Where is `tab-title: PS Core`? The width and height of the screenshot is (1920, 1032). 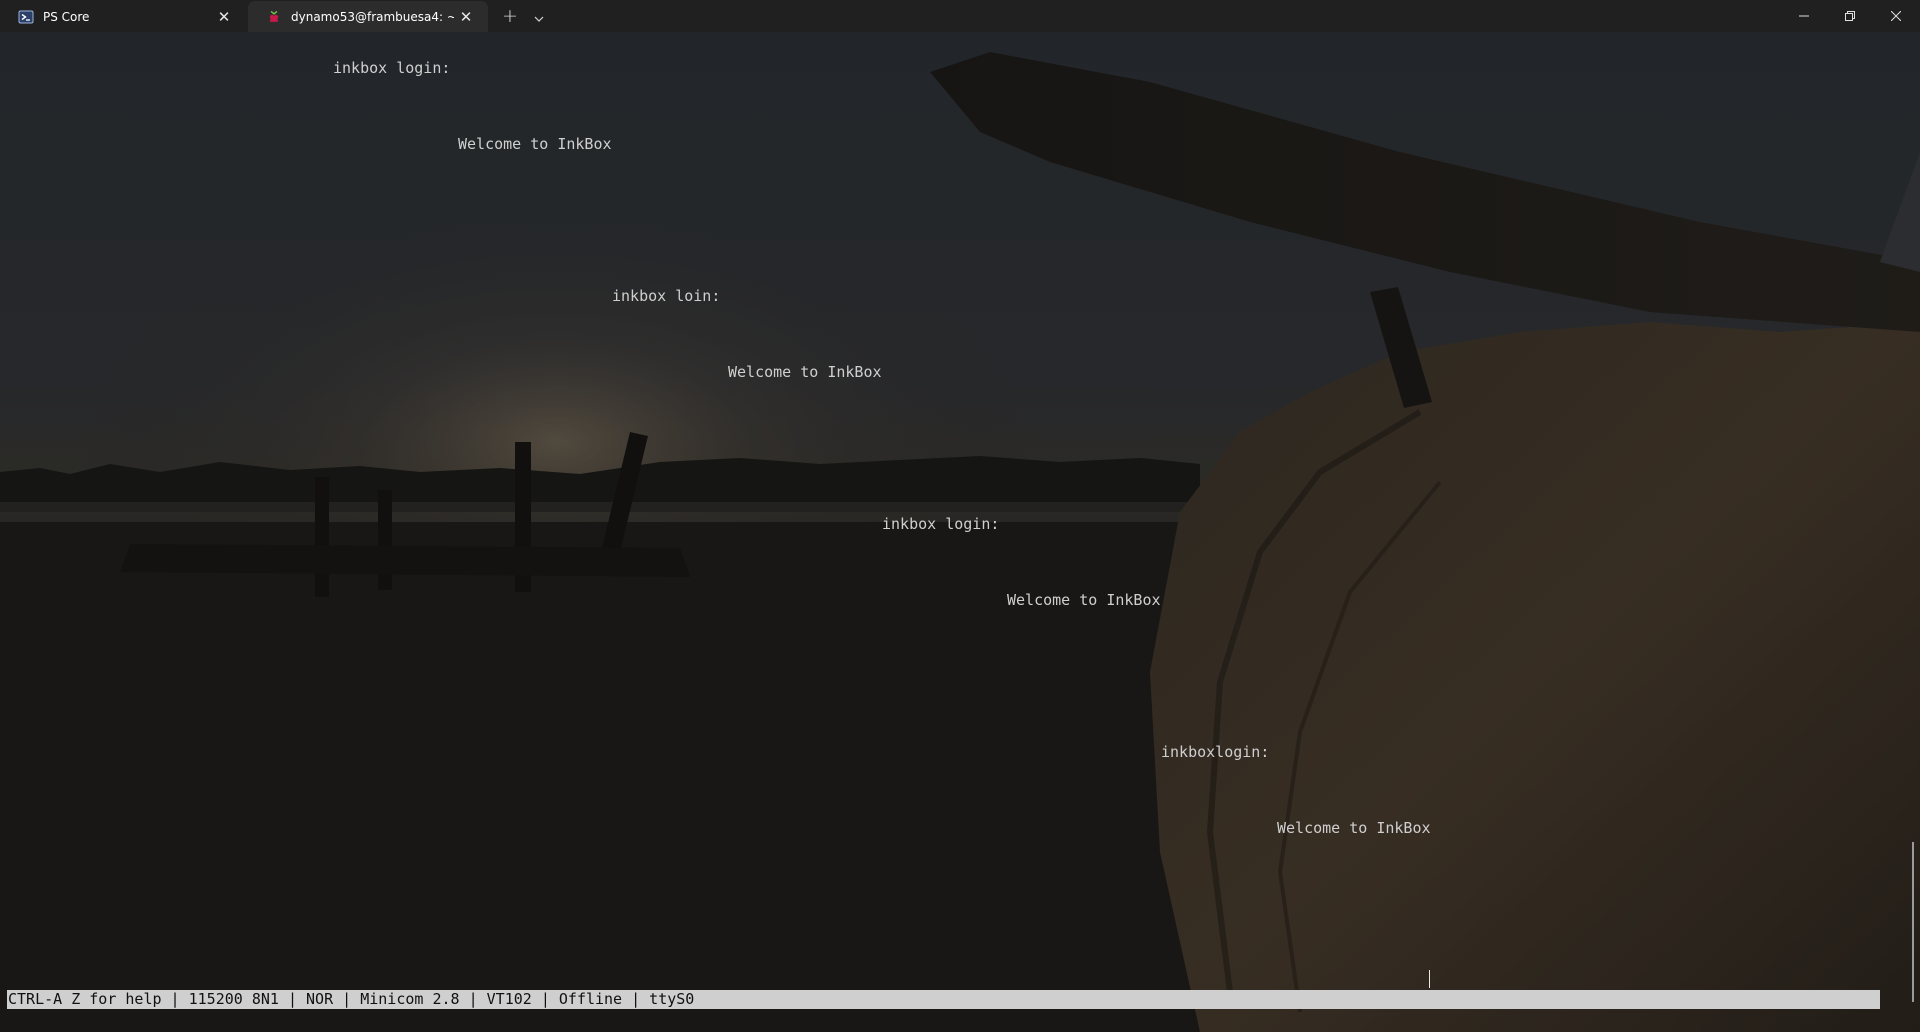 tab-title: PS Core is located at coordinates (66, 16).